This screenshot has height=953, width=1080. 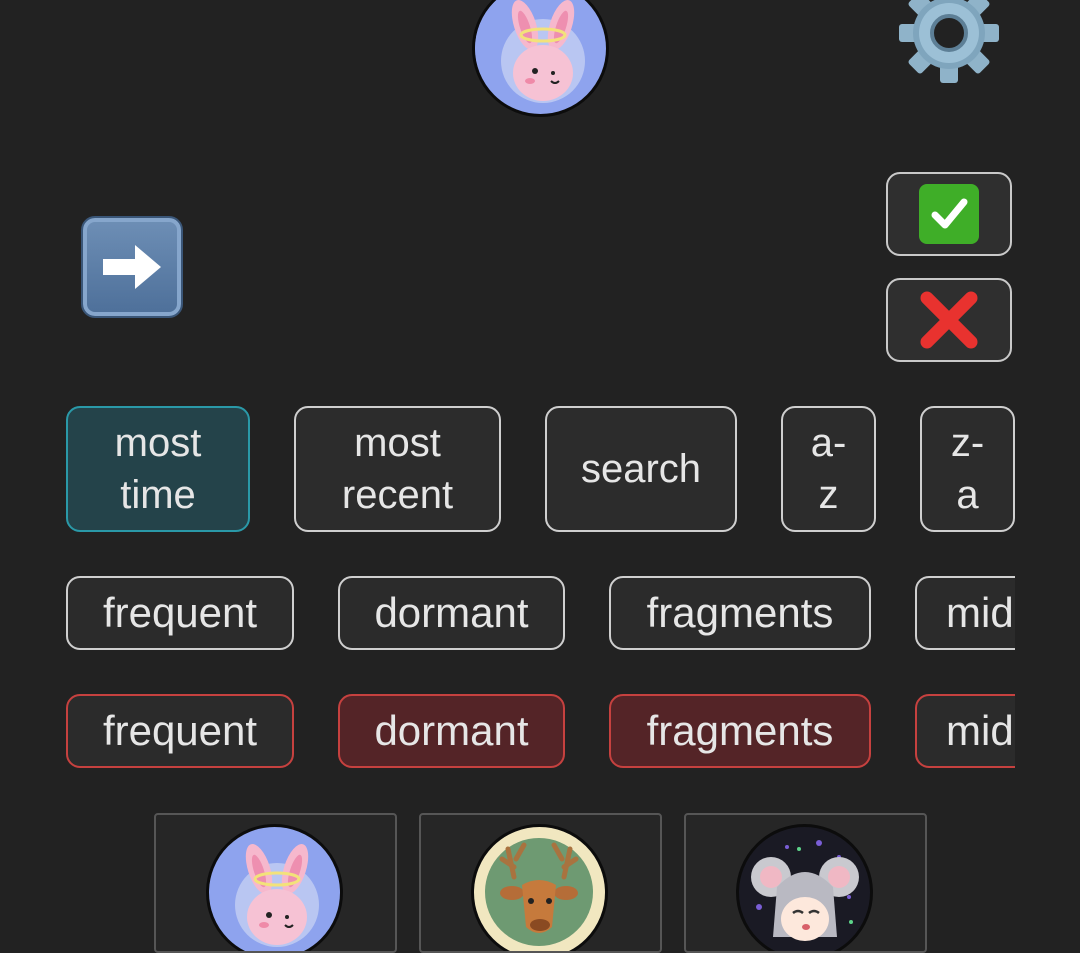 I want to click on include-filter-row: frequent dormant fragments mid, so click(x=540, y=614).